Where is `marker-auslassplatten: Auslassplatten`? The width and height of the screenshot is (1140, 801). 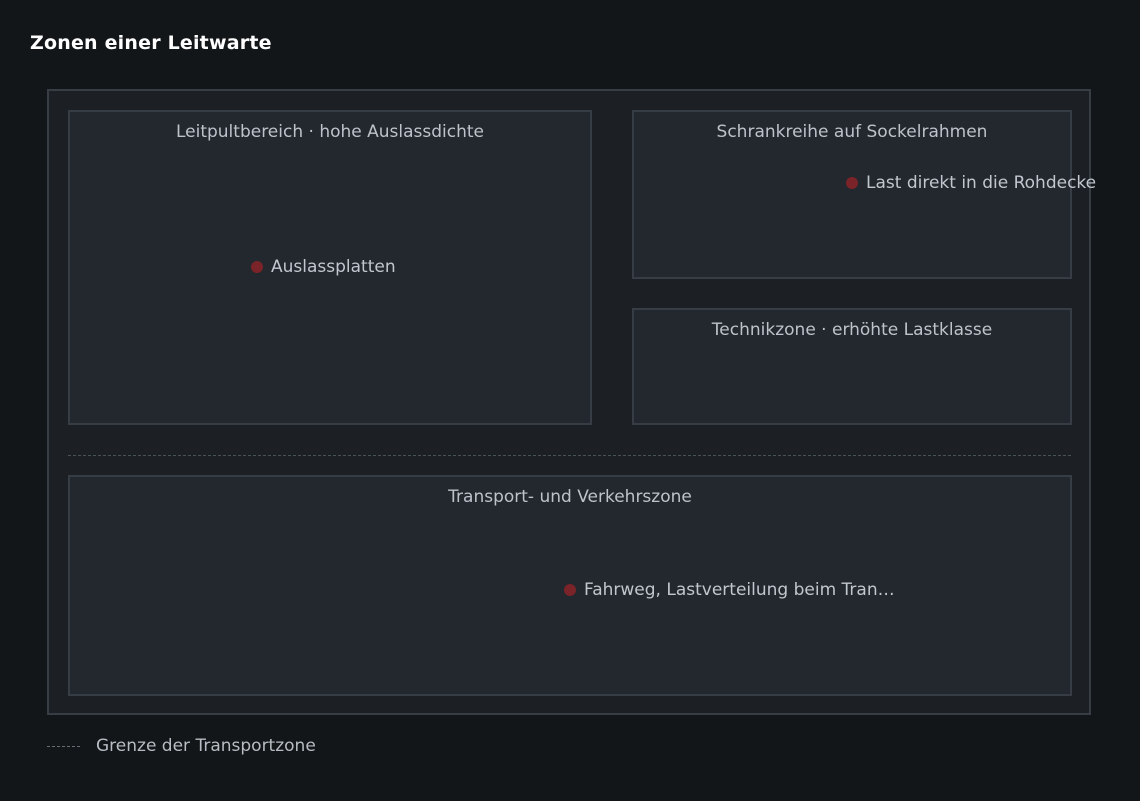 marker-auslassplatten: Auslassplatten is located at coordinates (323, 267).